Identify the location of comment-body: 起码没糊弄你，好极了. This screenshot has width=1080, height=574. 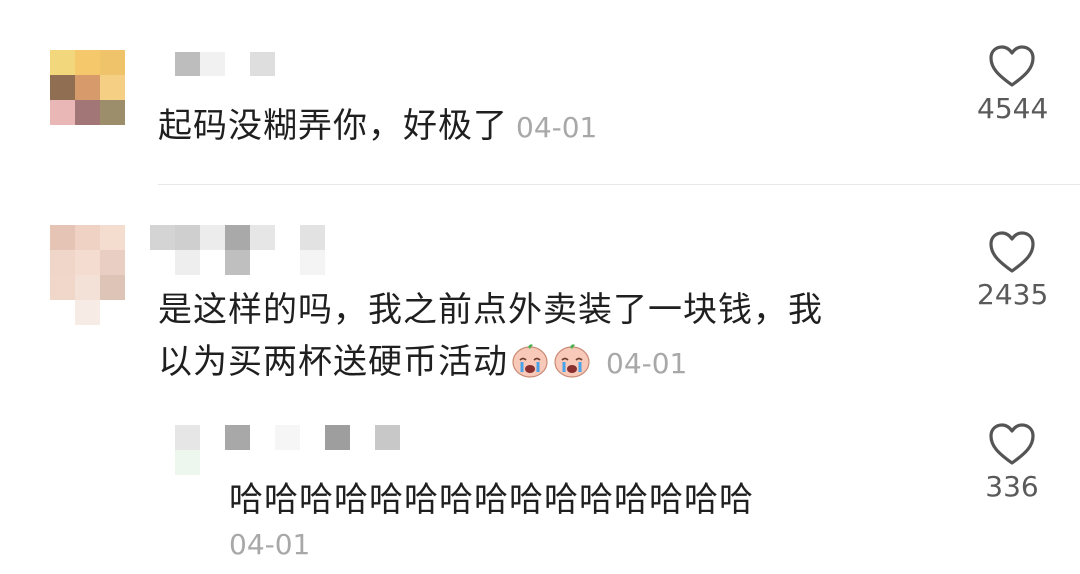
(333, 126).